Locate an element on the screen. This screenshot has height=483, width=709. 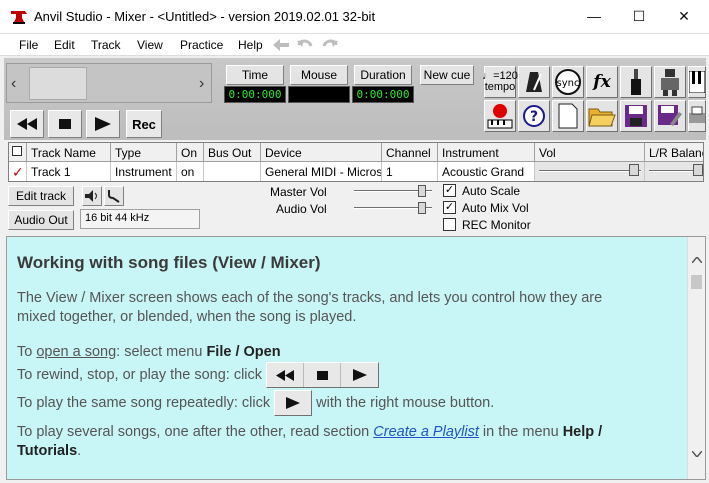
track-vol-slider is located at coordinates (590, 171).